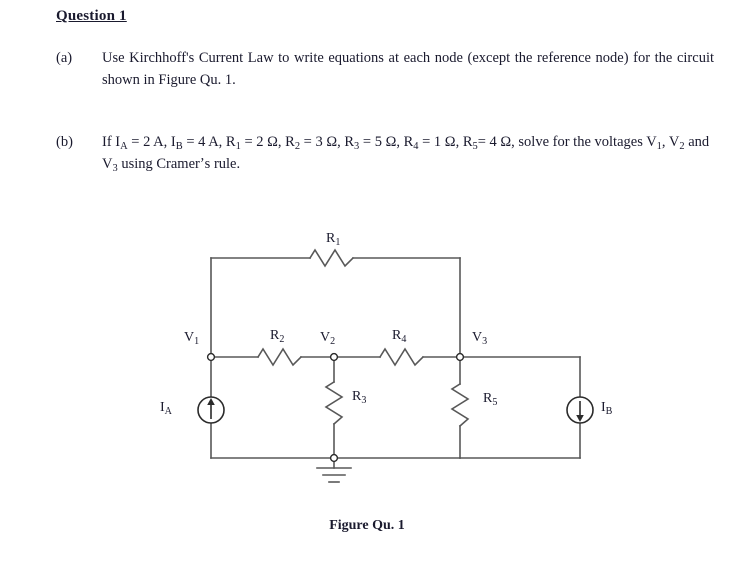  What do you see at coordinates (328, 338) in the screenshot?
I see `label-v2: V2` at bounding box center [328, 338].